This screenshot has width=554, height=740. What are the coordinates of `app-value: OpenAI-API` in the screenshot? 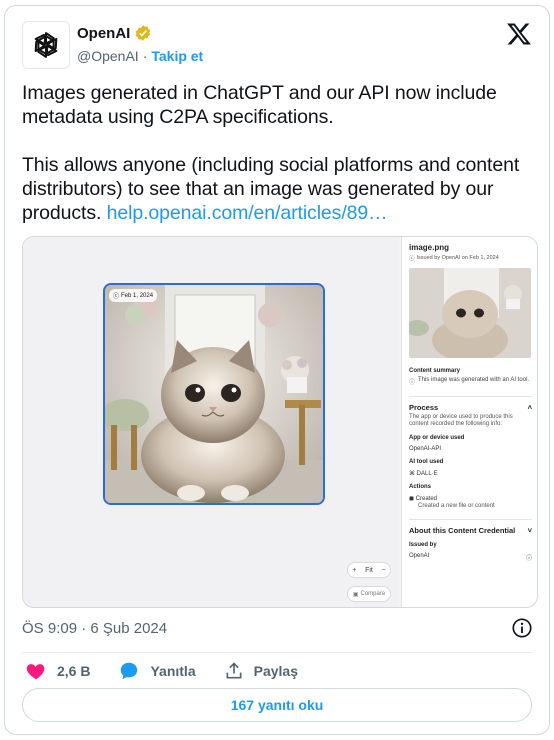 It's located at (425, 449).